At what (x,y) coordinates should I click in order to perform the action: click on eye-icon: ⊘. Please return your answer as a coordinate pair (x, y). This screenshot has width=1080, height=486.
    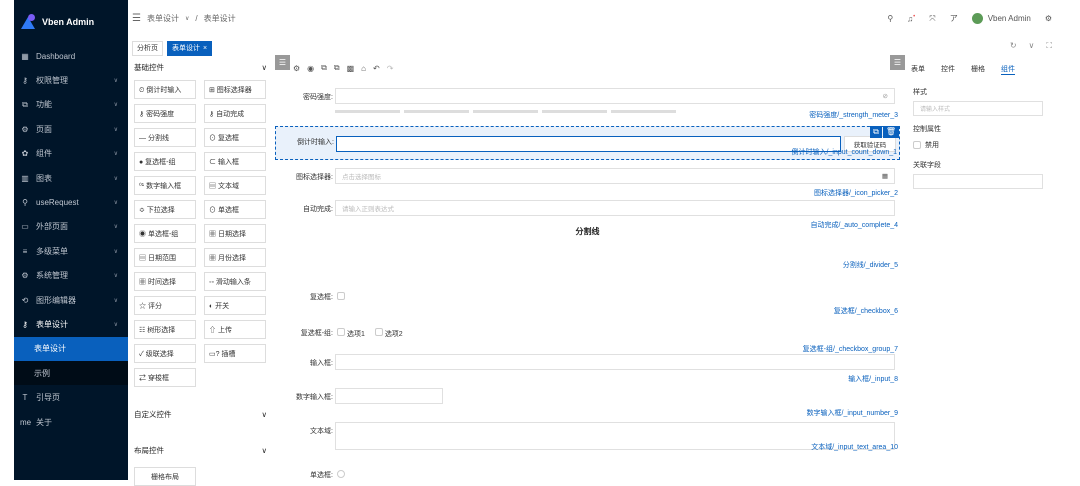
    Looking at the image, I should click on (885, 96).